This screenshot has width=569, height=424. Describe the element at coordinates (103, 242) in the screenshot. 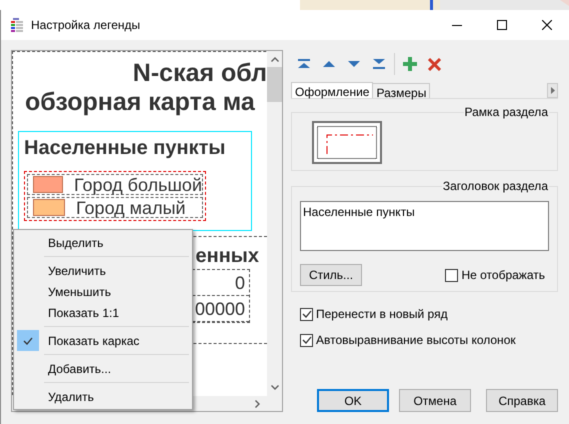

I see `menu-item: Выделить` at that location.